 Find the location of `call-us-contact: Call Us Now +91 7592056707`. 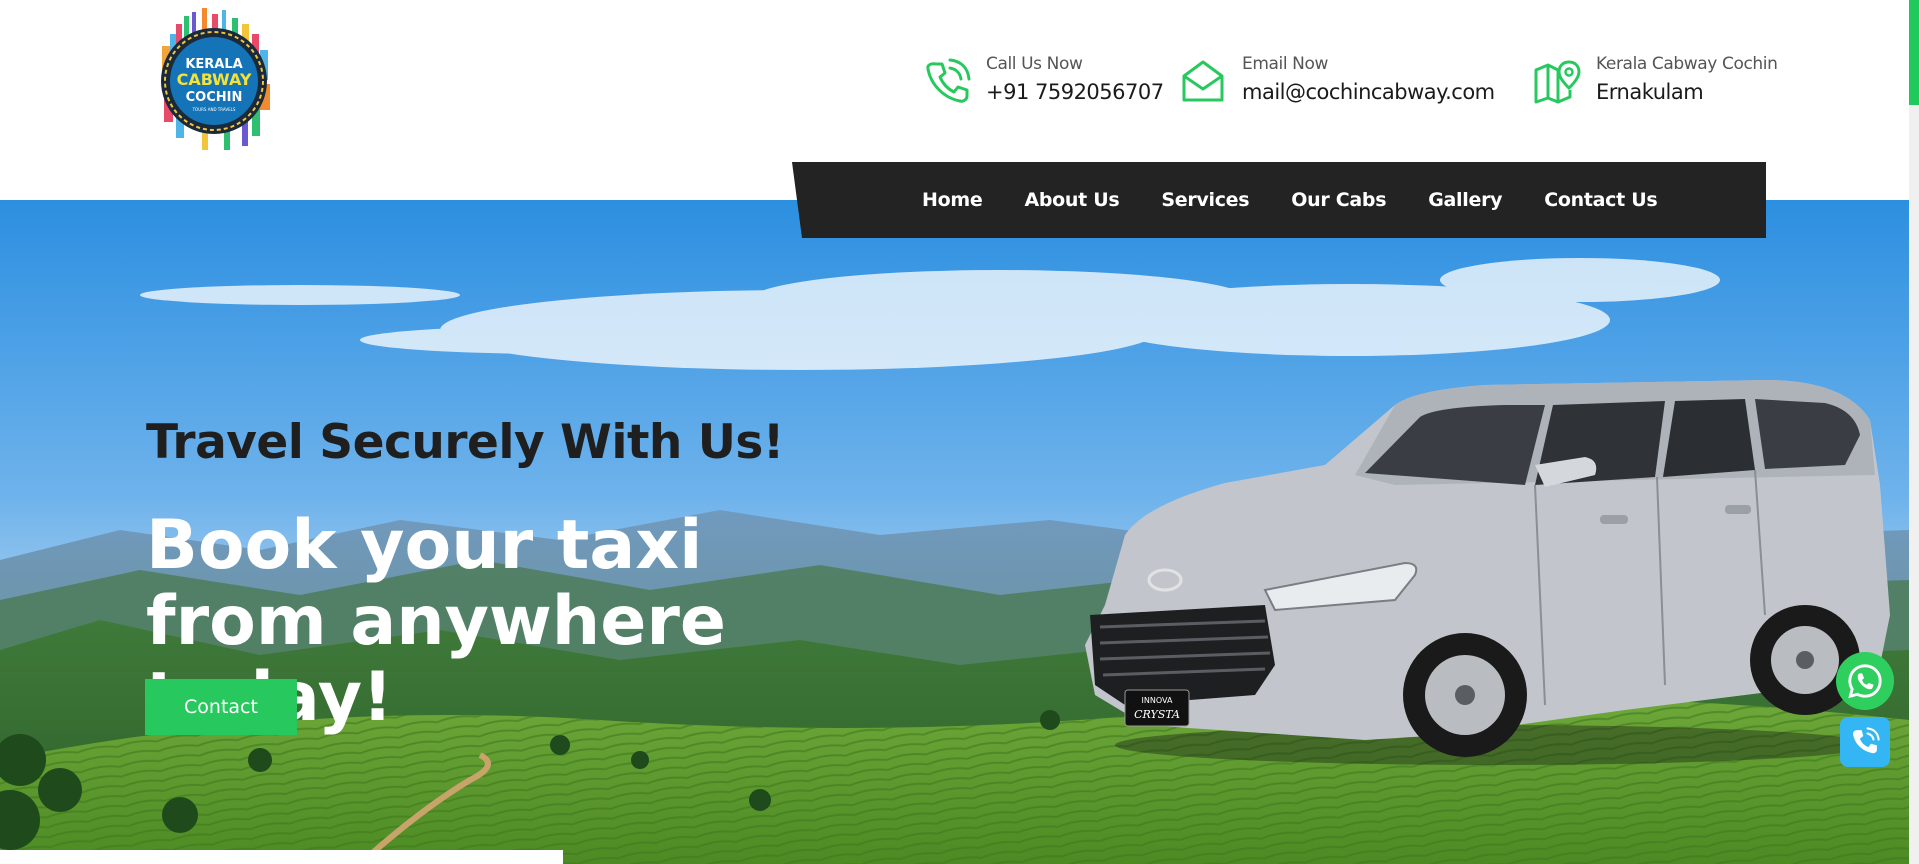

call-us-contact: Call Us Now +91 7592056707 is located at coordinates (1043, 82).